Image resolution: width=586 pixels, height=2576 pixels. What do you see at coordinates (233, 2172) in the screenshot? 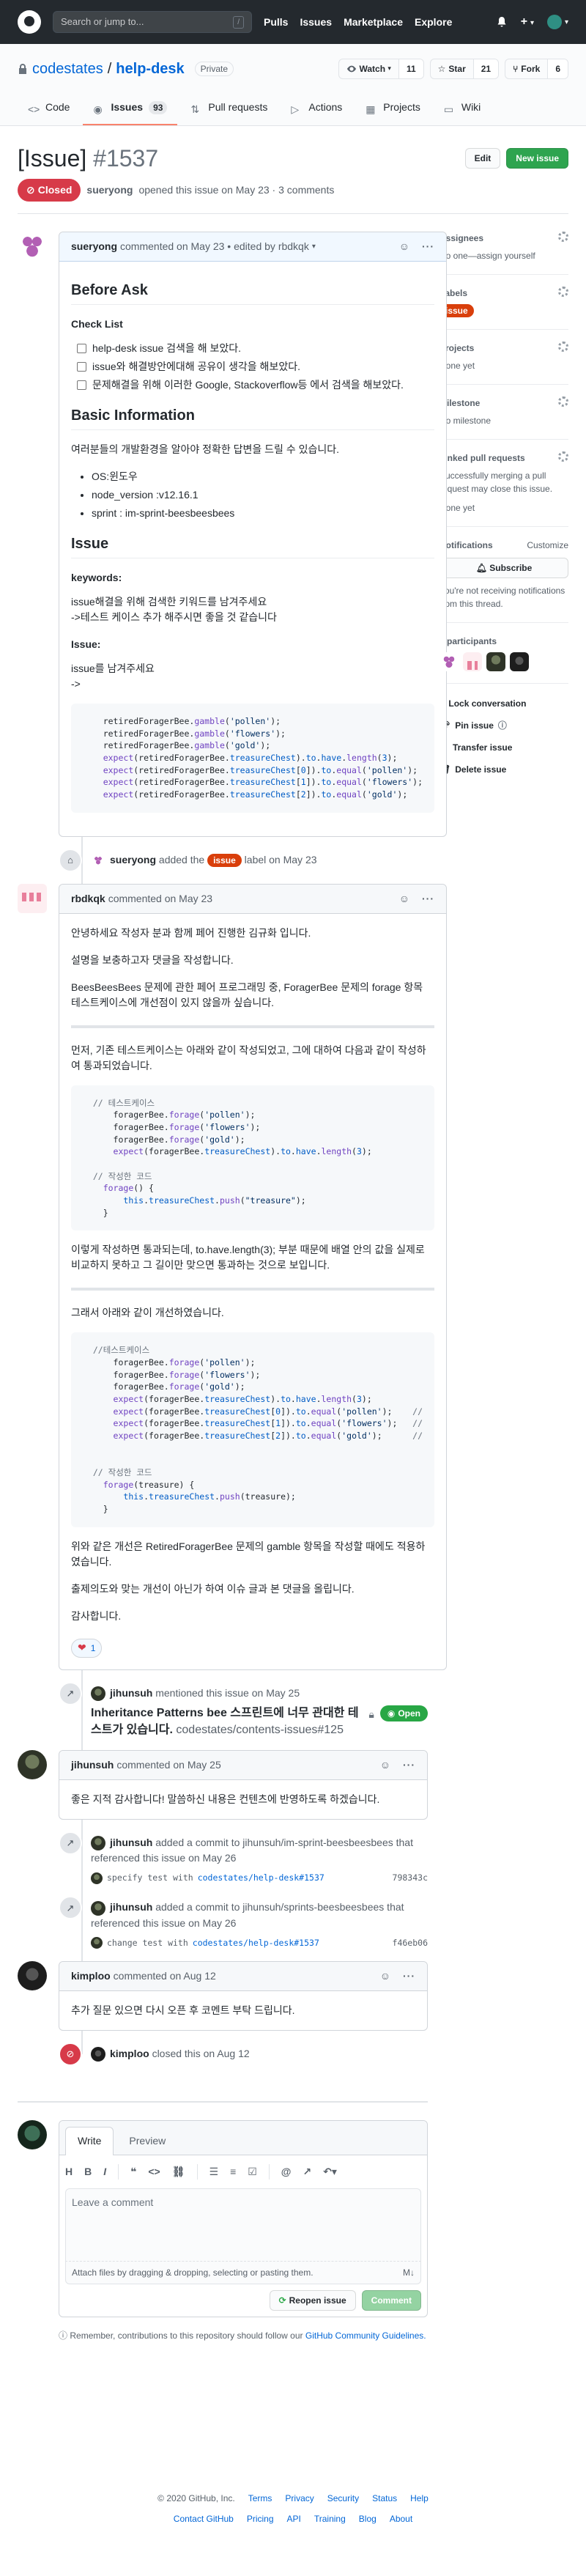
I see `list-ordered-icon: ≡` at bounding box center [233, 2172].